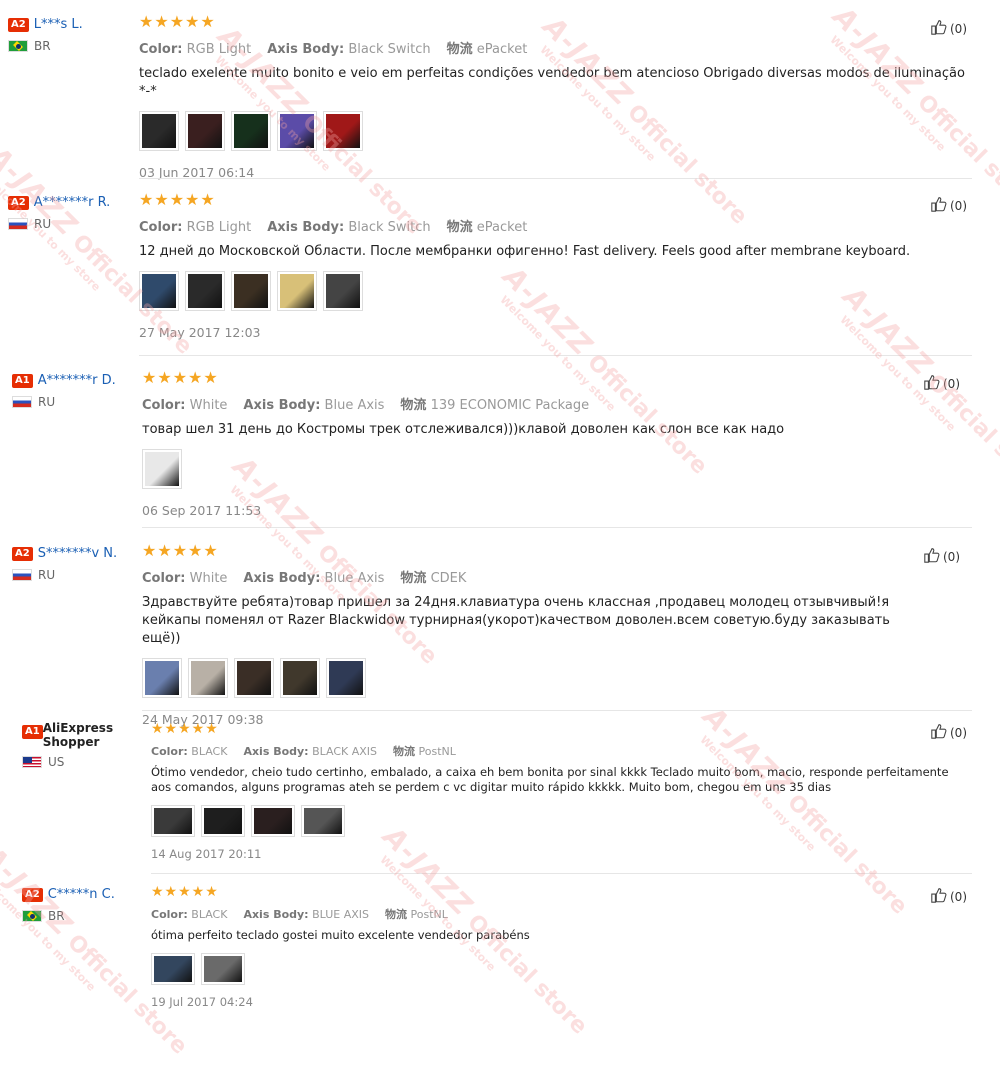  Describe the element at coordinates (340, 914) in the screenshot. I see `attribute-value: BLUE AXIS` at that location.